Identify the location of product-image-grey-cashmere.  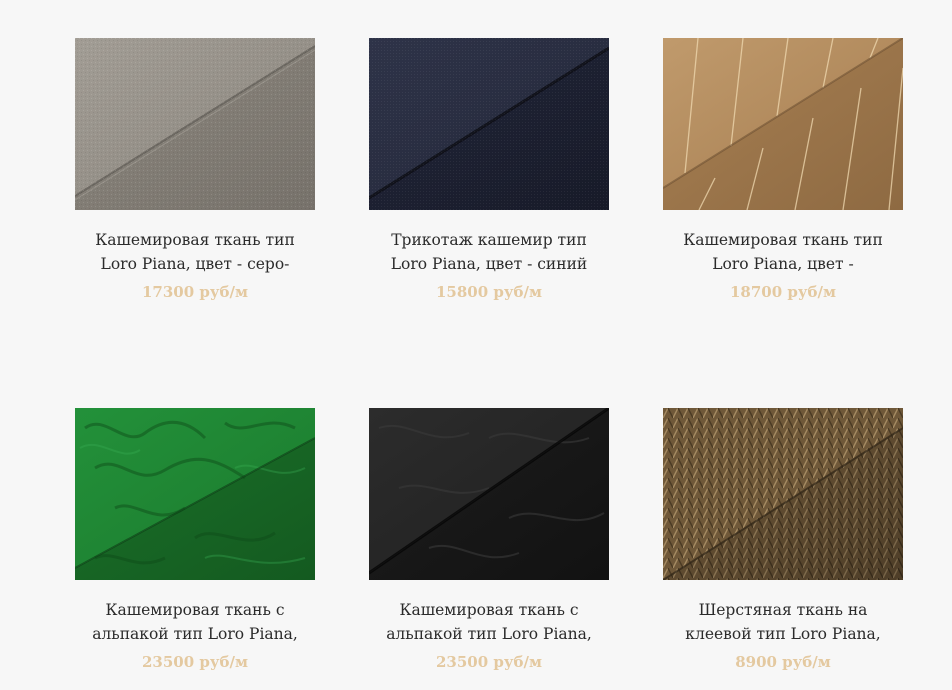
(195, 124).